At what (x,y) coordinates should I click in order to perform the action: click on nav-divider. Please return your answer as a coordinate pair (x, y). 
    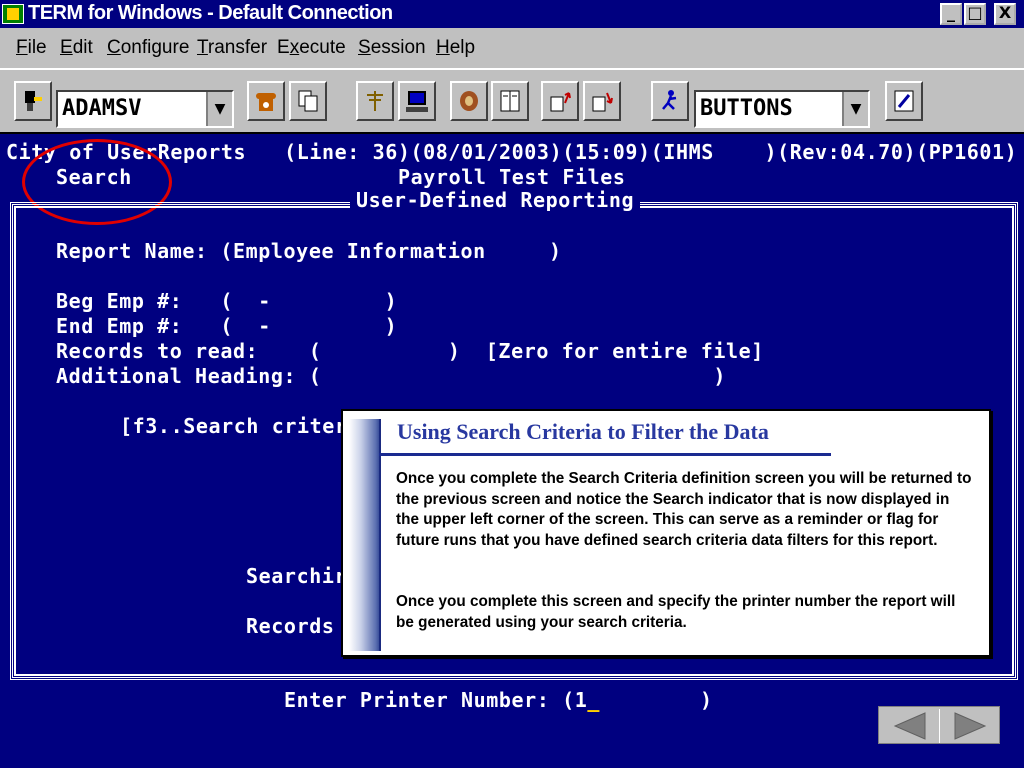
    Looking at the image, I should click on (939, 726).